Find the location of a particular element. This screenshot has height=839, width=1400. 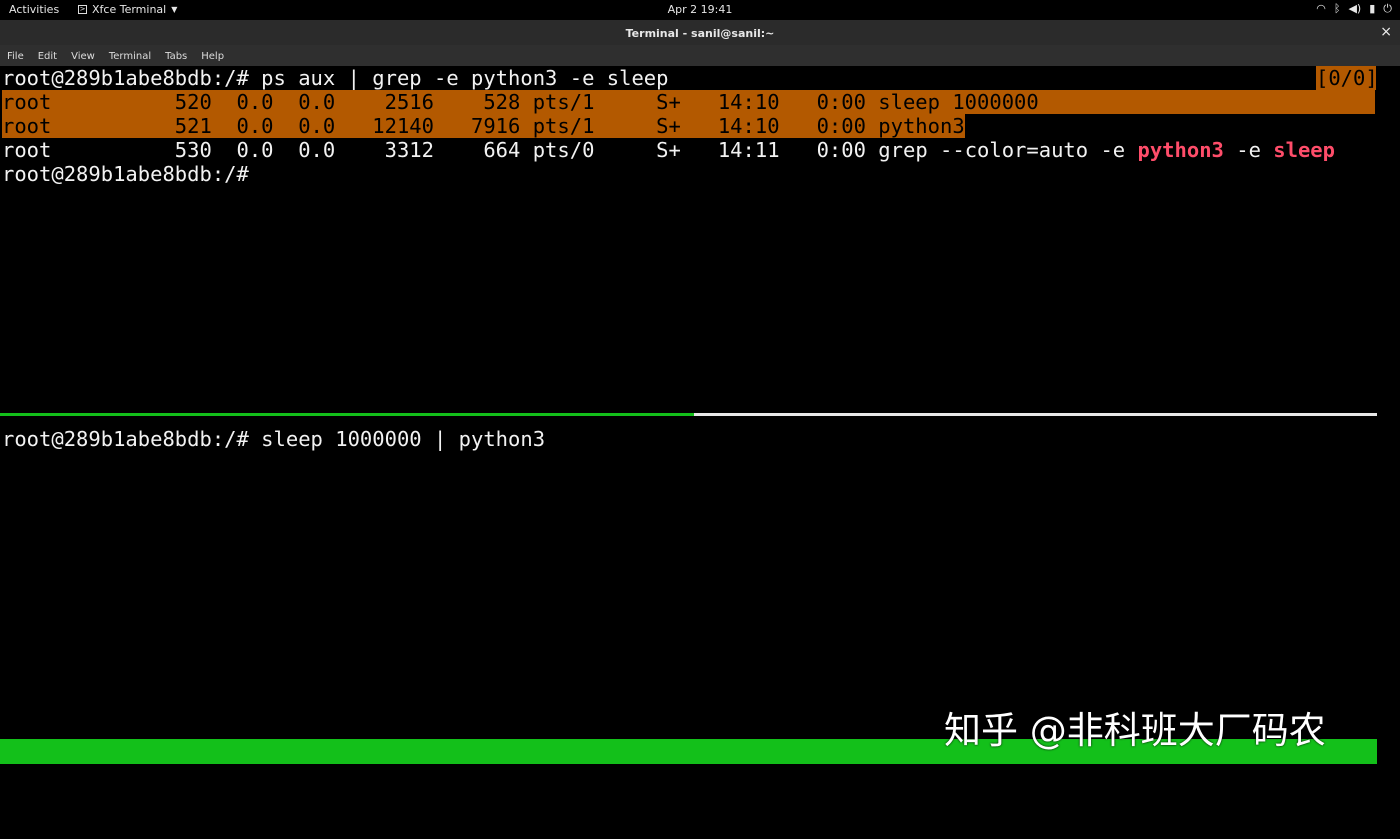

app-menu-button: > Xfce Terminal ▼ is located at coordinates (127, 9).